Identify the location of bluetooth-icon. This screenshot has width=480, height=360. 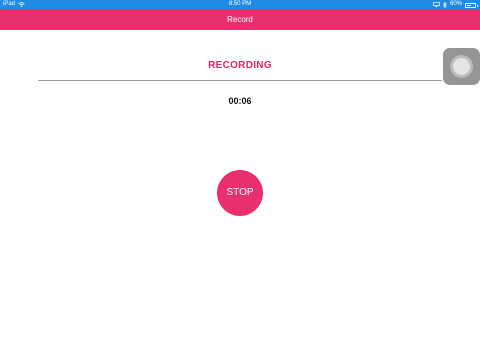
(445, 4).